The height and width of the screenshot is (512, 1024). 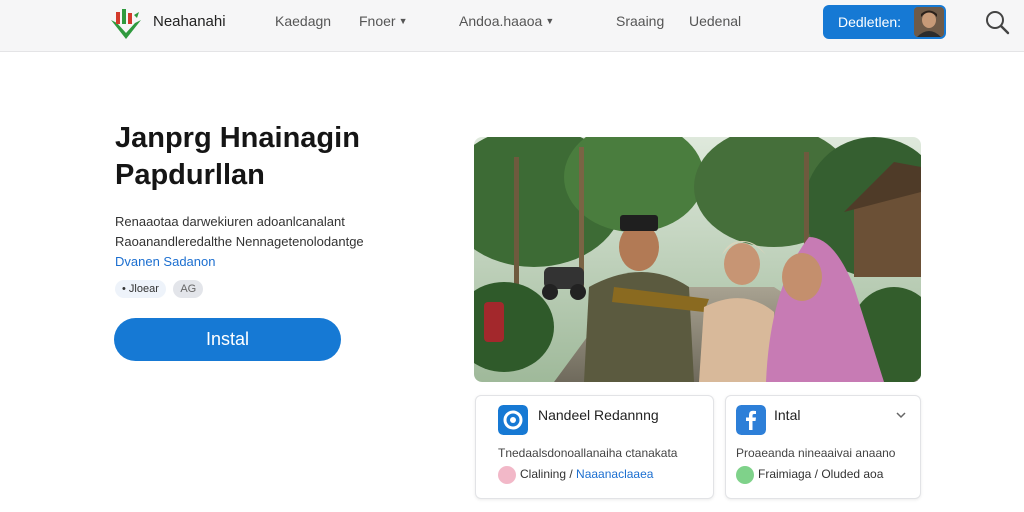 I want to click on card-meta: Fraimiaga / Oluded aoa, so click(x=809, y=475).